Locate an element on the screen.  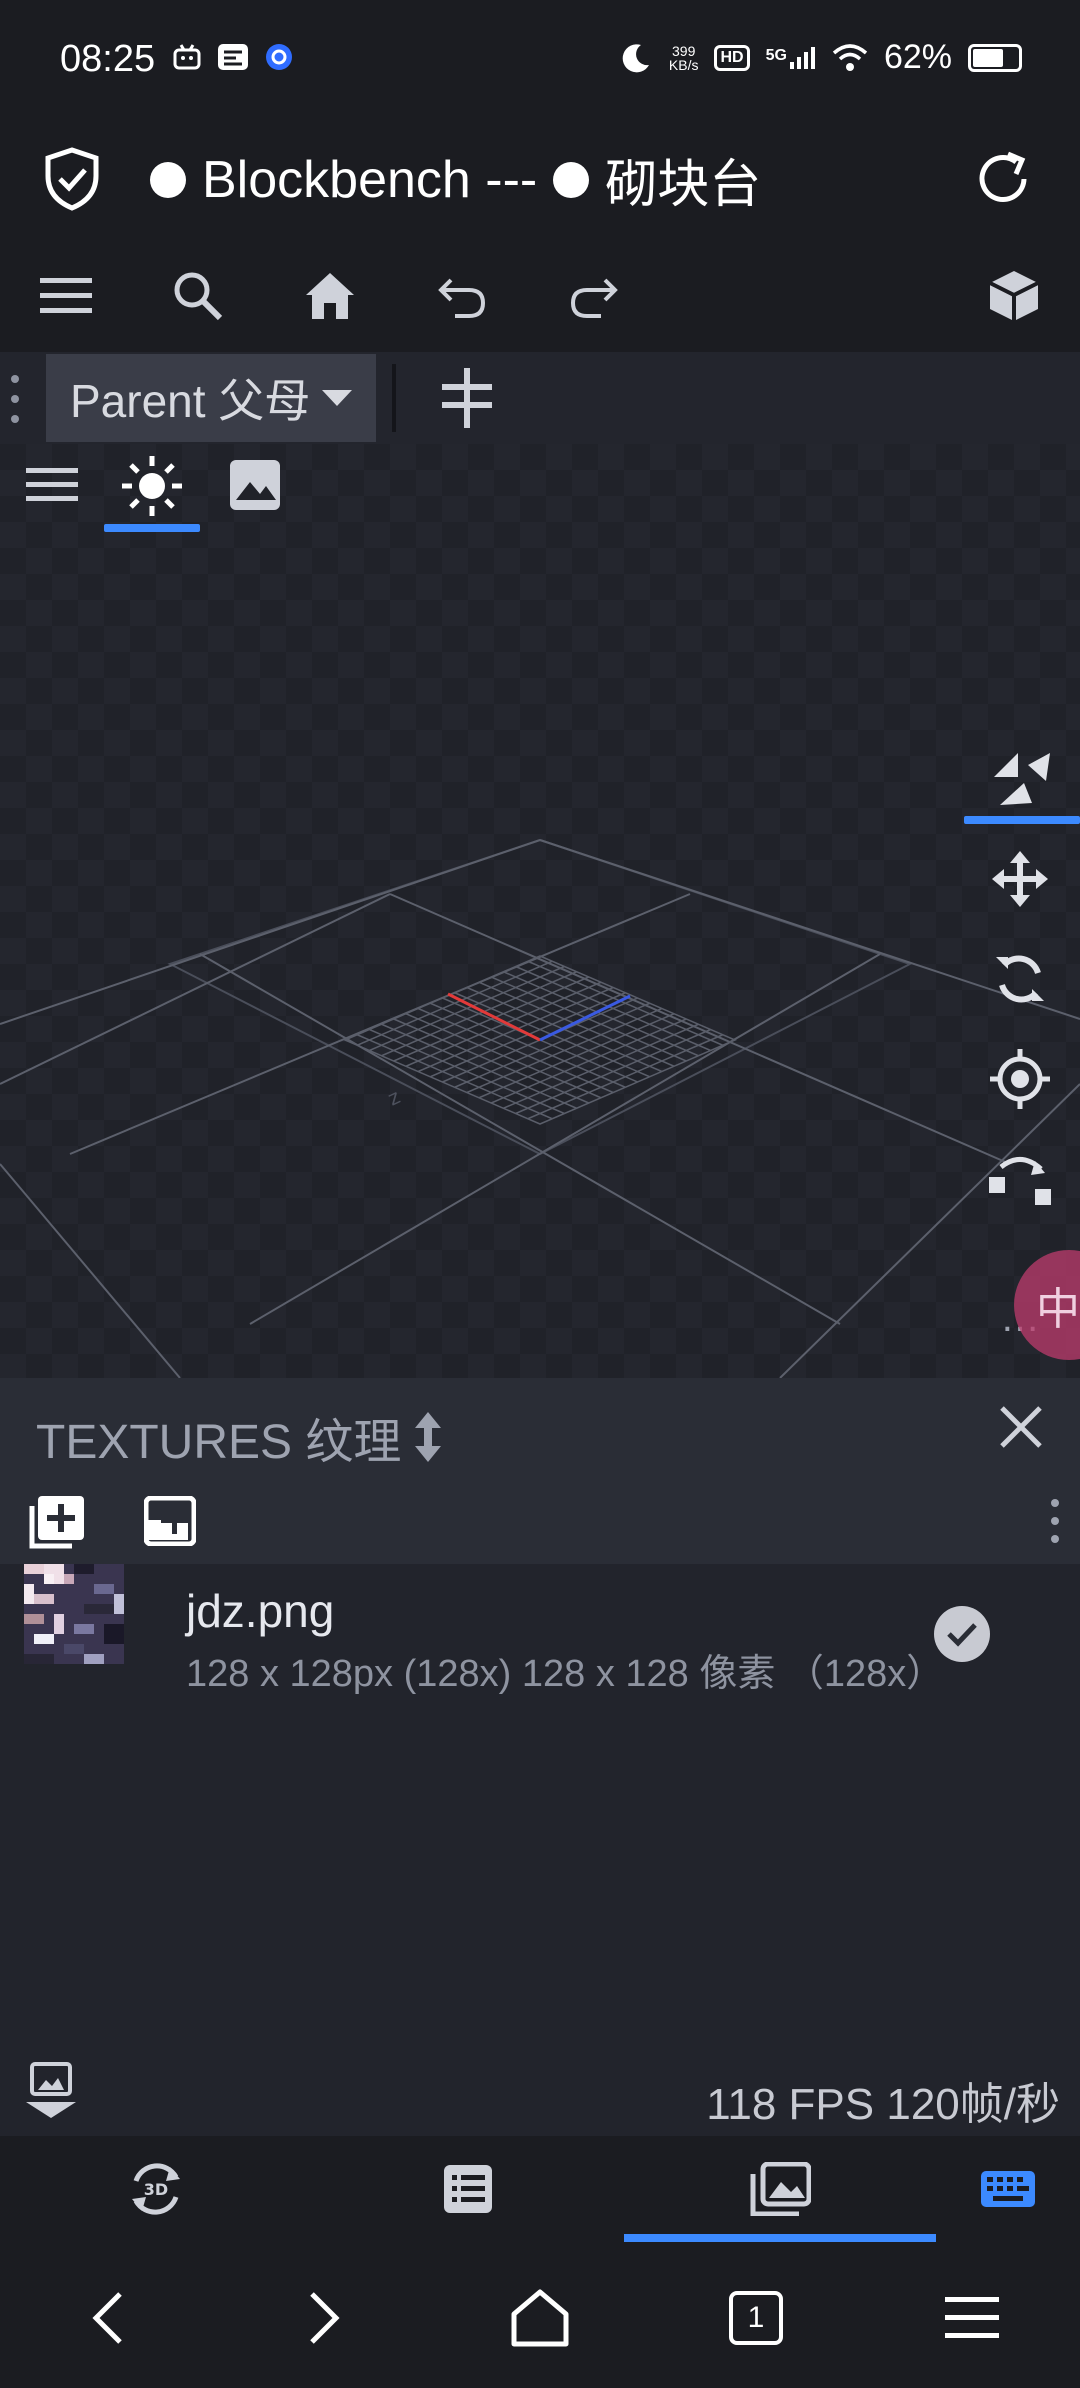
drag-handle-icon is located at coordinates (15, 399).